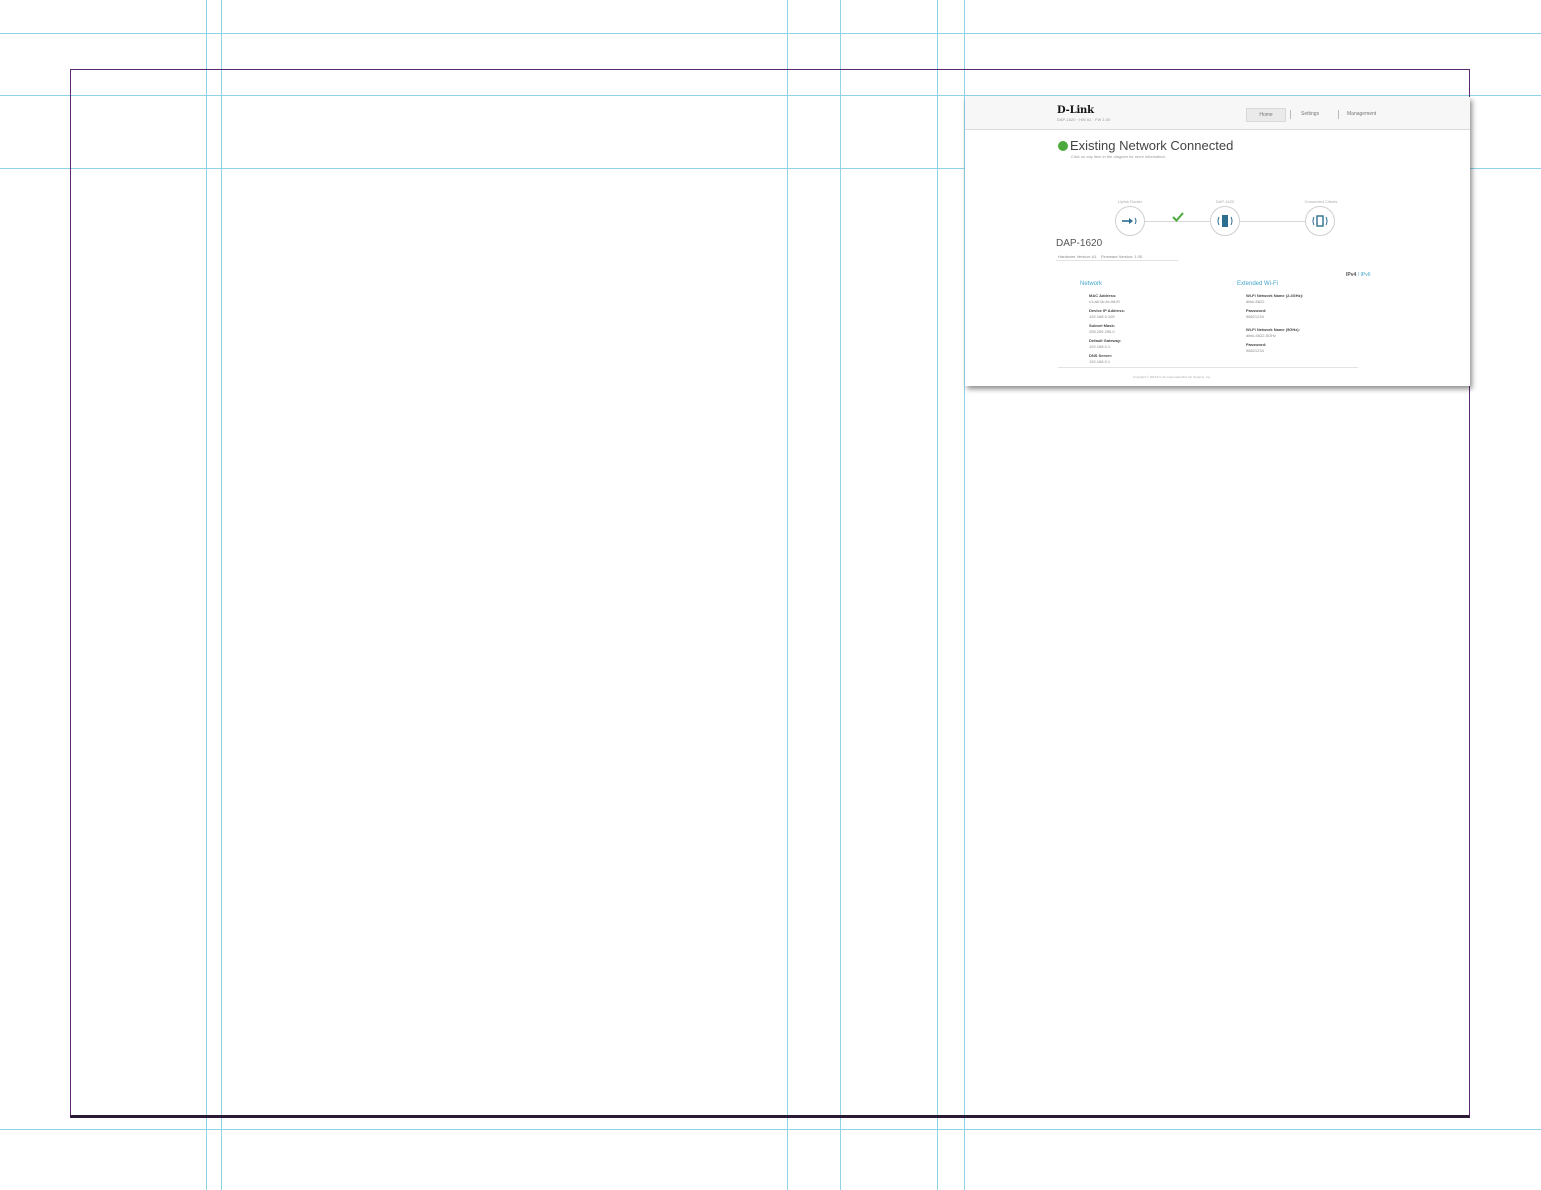 Image resolution: width=1541 pixels, height=1190 pixels. What do you see at coordinates (1100, 361) in the screenshot?
I see `dns-server-value: 192.168.0.1` at bounding box center [1100, 361].